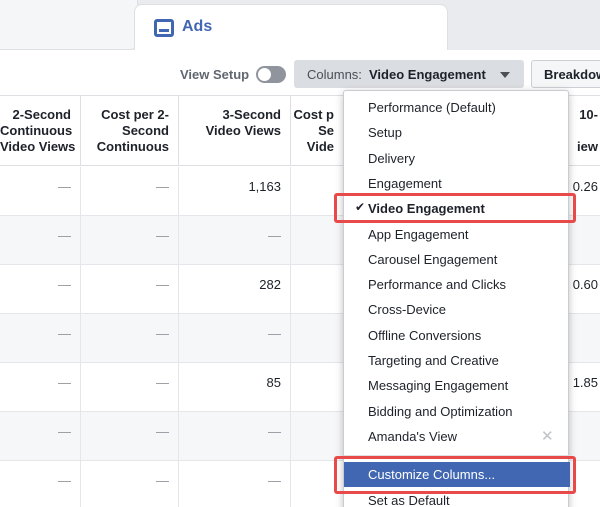 Image resolution: width=600 pixels, height=507 pixels. I want to click on callout-customize-columns, so click(455, 475).